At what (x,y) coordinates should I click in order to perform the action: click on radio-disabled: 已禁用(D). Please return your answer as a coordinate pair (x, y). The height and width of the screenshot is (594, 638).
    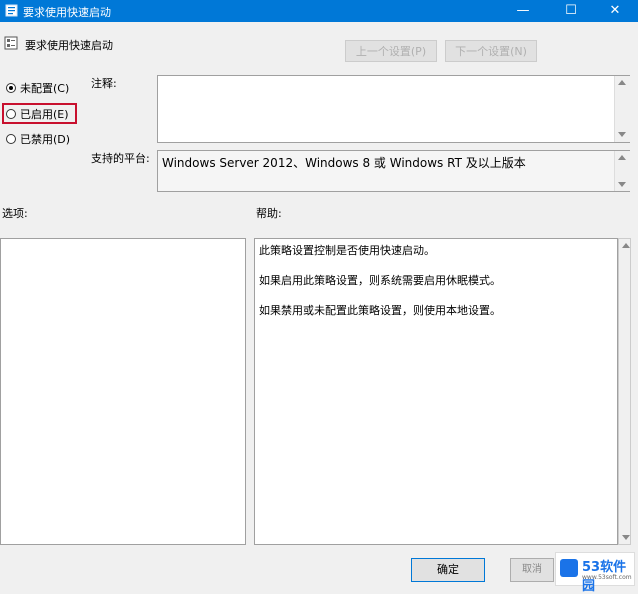
    Looking at the image, I should click on (38, 139).